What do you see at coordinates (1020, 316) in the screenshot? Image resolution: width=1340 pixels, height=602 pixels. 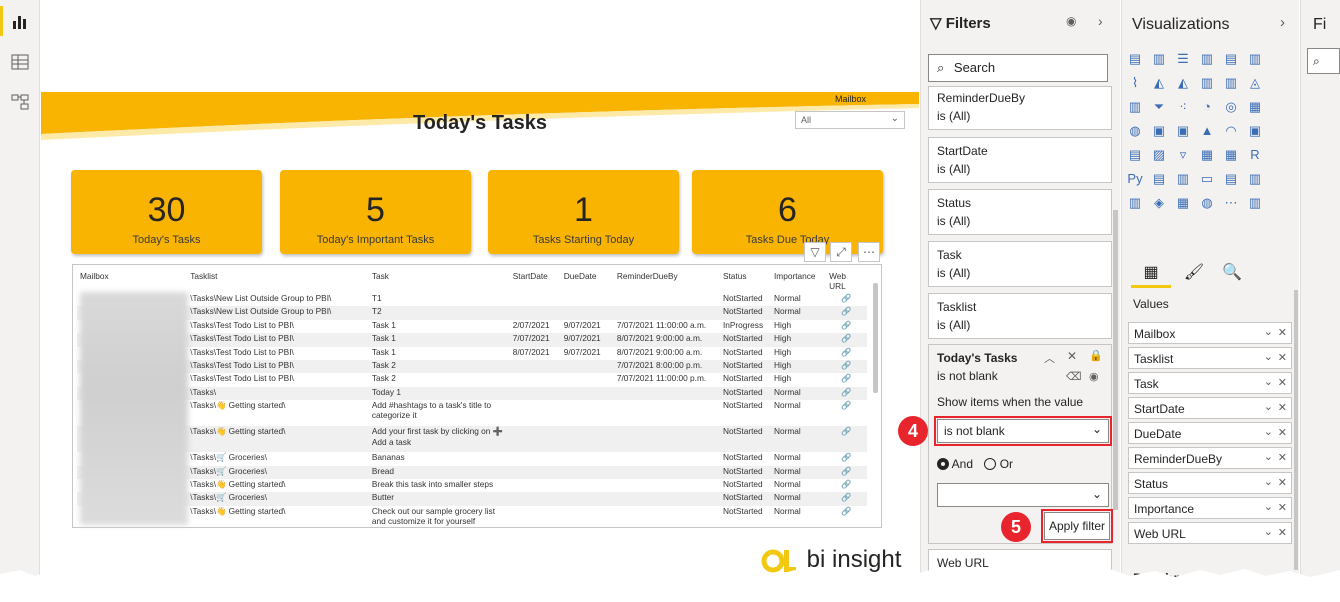 I see `filter-card-tasklist: Tasklist is (All)` at bounding box center [1020, 316].